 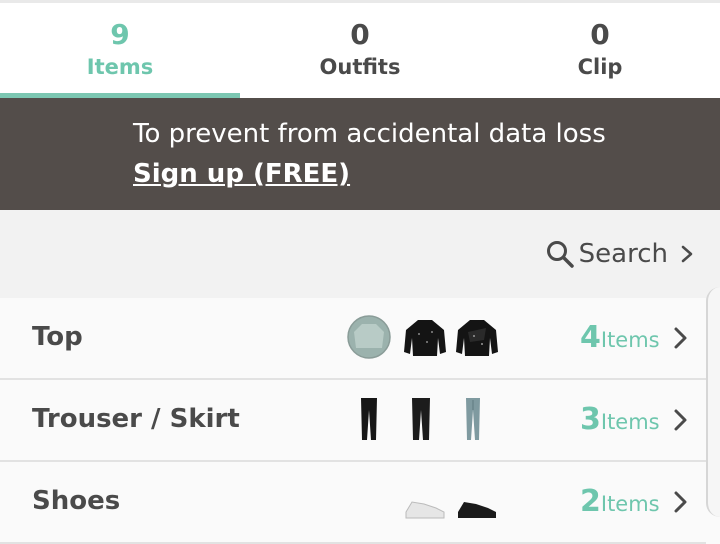 I want to click on tab-clip: 0 Clip, so click(x=600, y=50).